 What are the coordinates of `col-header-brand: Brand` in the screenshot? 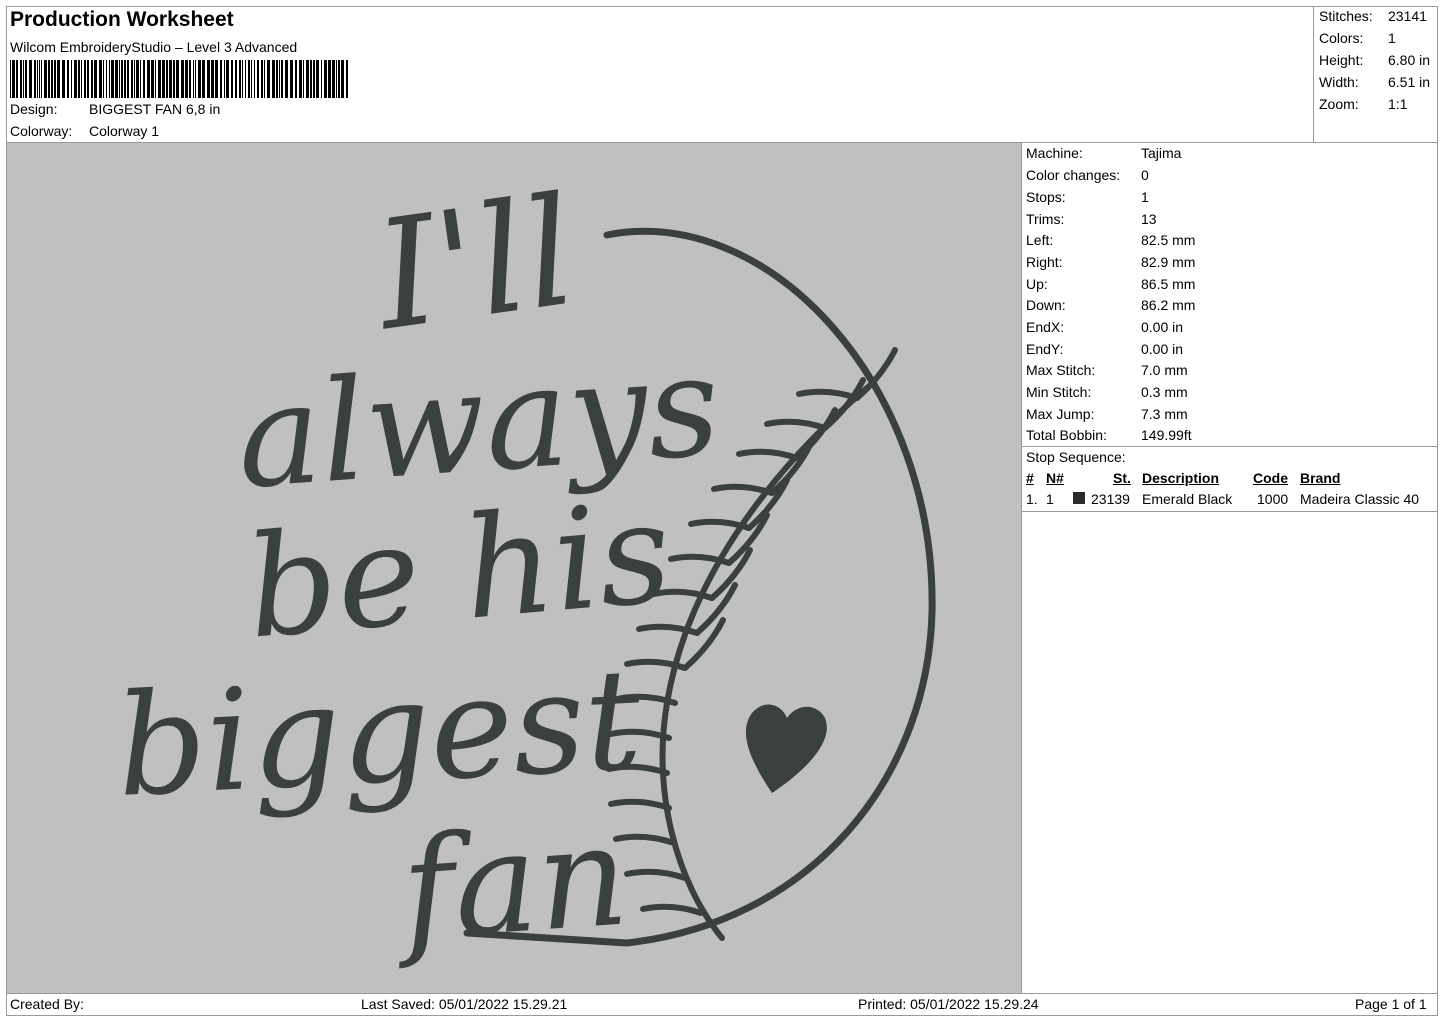 It's located at (1320, 478).